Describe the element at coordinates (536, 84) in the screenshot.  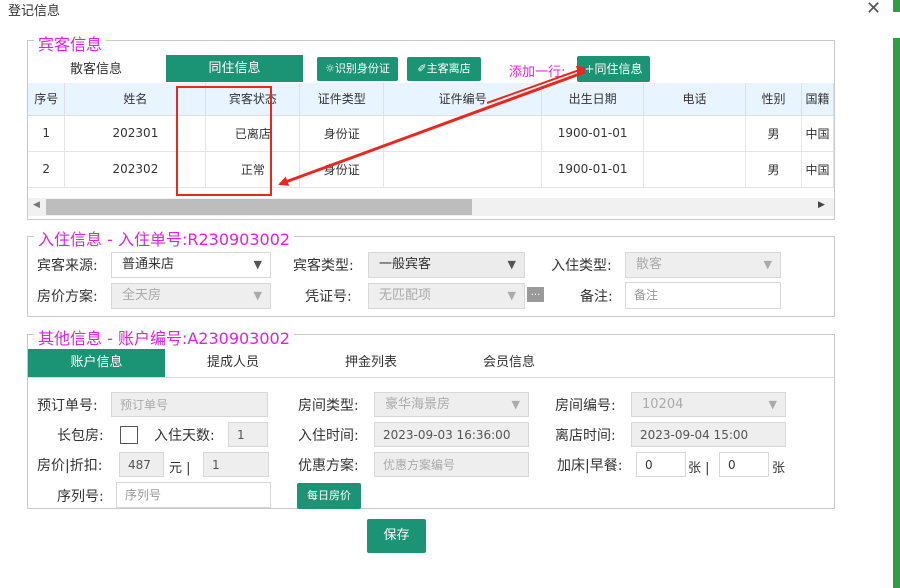
I see `arrow-to-add-button` at that location.